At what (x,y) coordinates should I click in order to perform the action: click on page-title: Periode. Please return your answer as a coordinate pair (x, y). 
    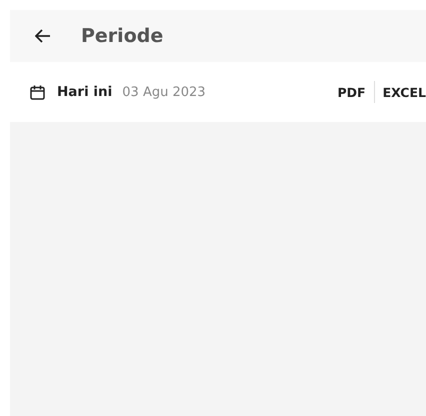
    Looking at the image, I should click on (122, 36).